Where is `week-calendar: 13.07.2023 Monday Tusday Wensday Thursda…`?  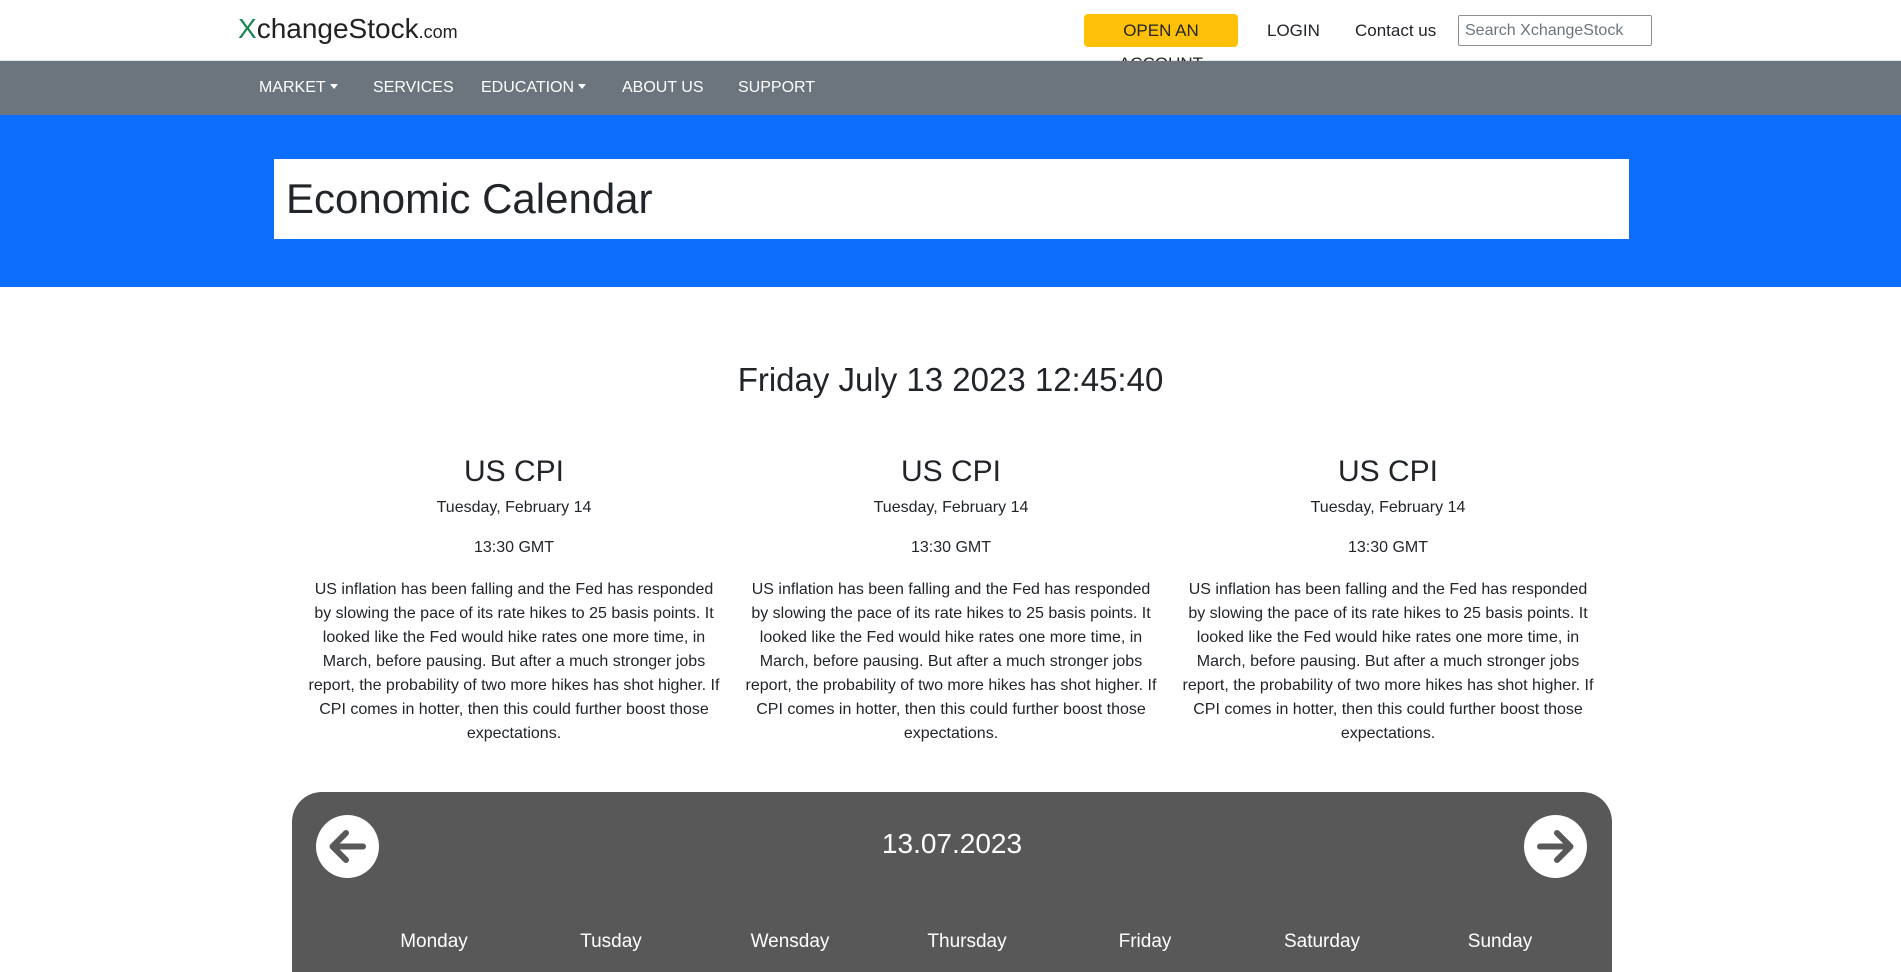
week-calendar: 13.07.2023 Monday Tusday Wensday Thursda… is located at coordinates (952, 882).